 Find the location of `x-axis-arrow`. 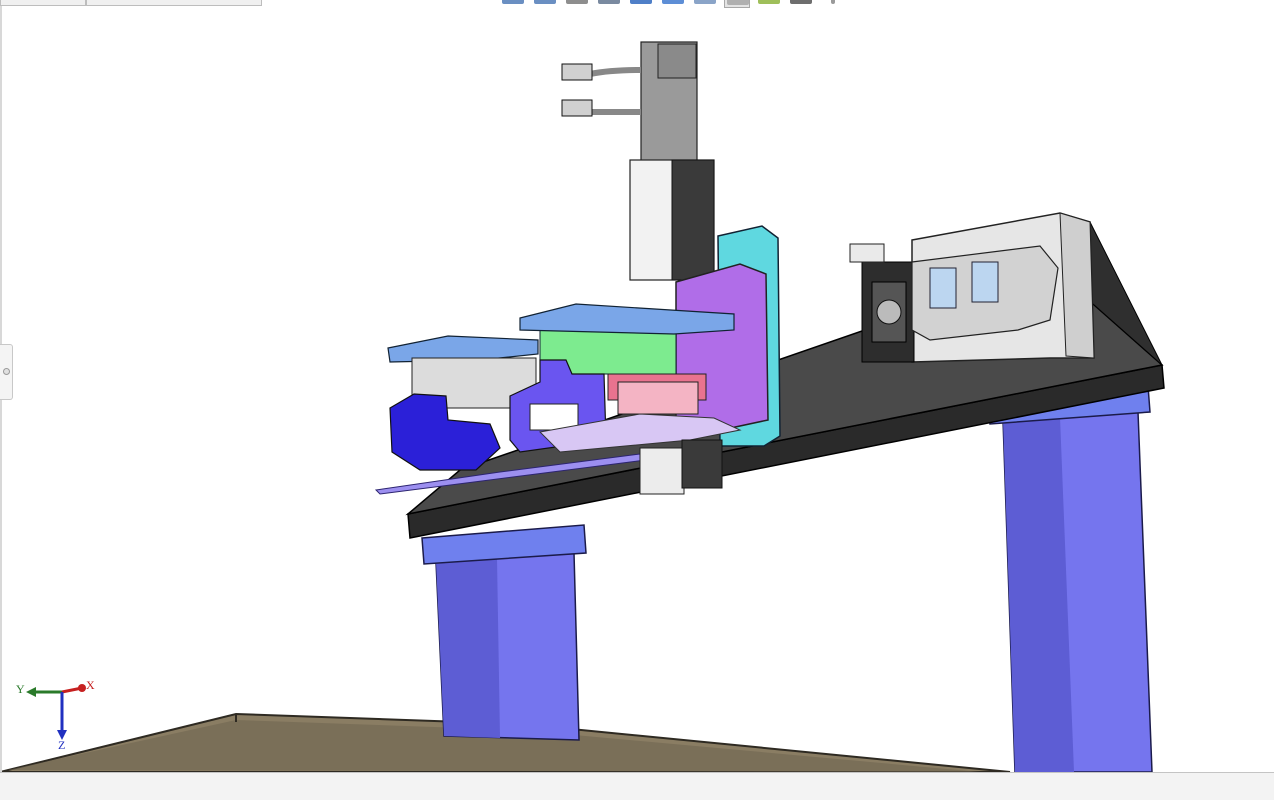

x-axis-arrow is located at coordinates (82, 688).